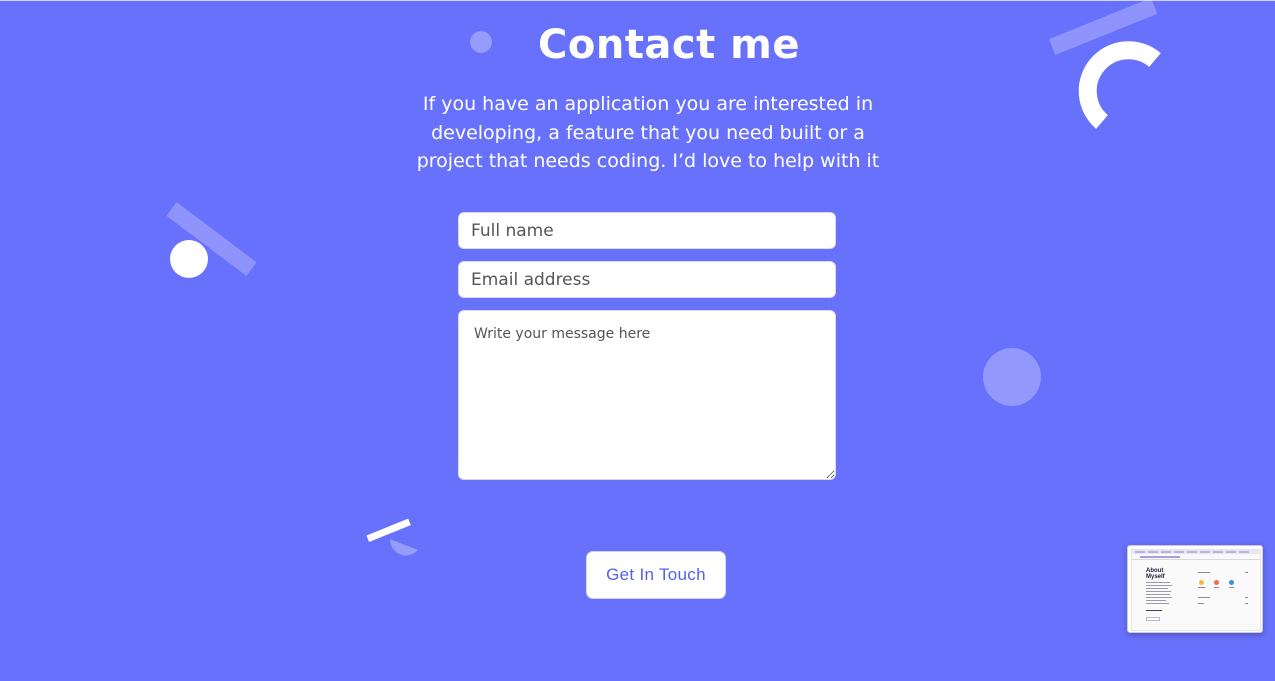  I want to click on page-title: Contact me, so click(669, 45).